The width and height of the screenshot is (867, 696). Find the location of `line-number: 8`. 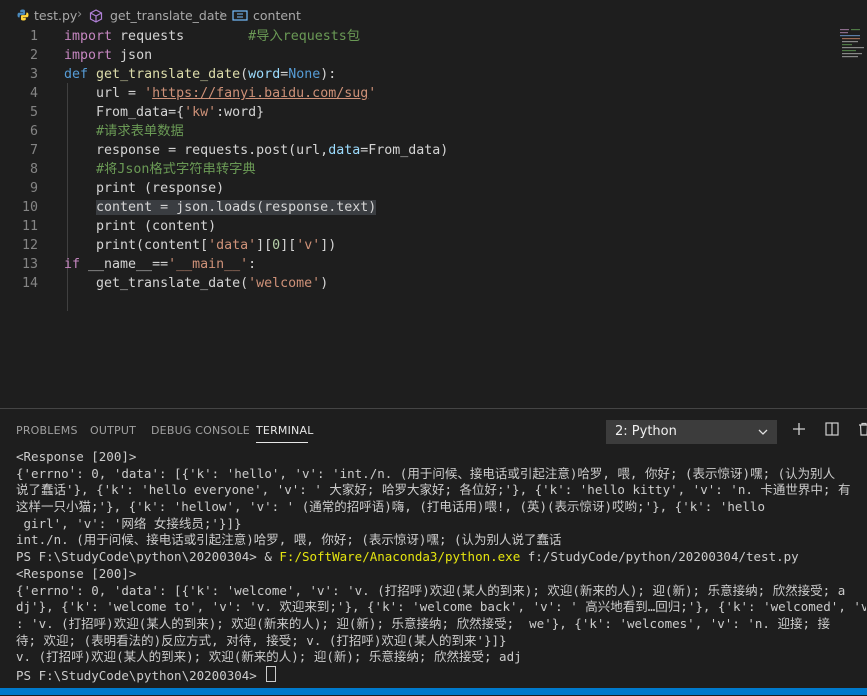

line-number: 8 is located at coordinates (33, 169).